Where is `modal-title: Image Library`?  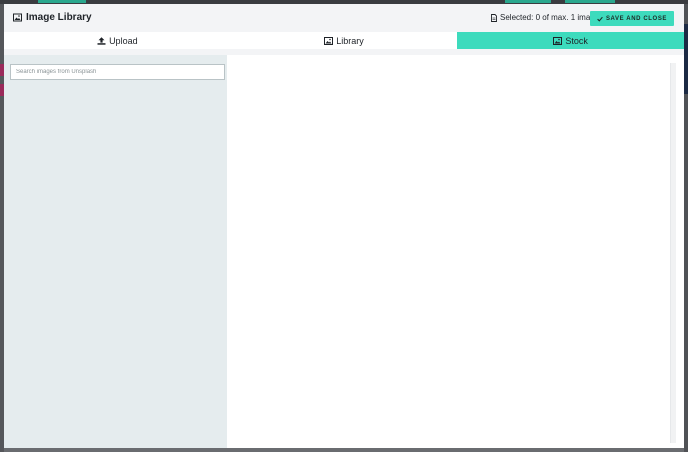
modal-title: Image Library is located at coordinates (52, 17).